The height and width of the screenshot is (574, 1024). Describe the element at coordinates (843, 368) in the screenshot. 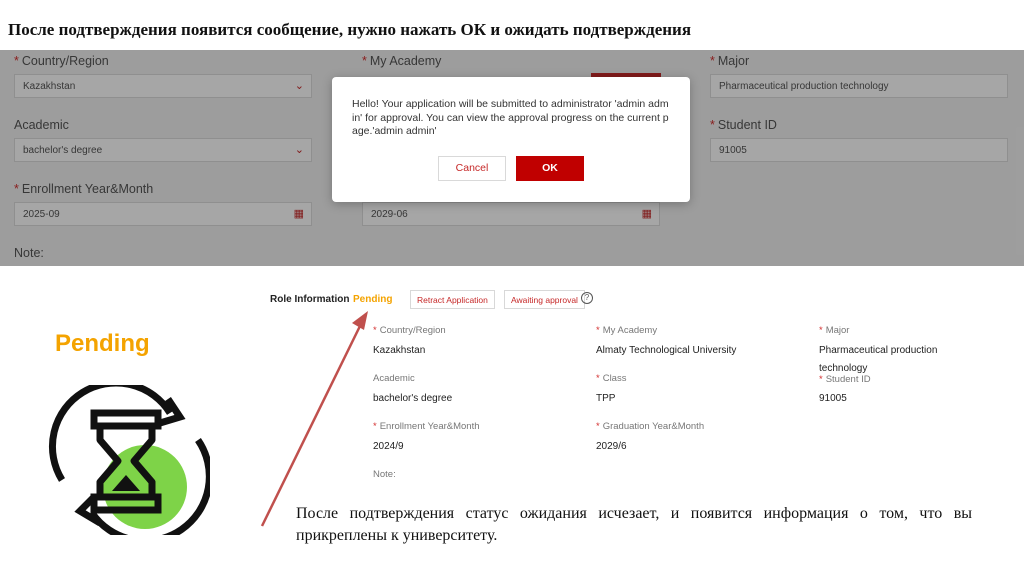

I see `major-value-line2: technology` at that location.